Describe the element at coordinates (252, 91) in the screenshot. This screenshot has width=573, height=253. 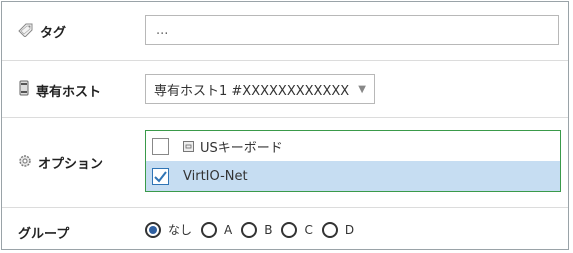
I see `dedicated-host-value: 専有ホスト1 #XXXXXXXXXXXX` at that location.